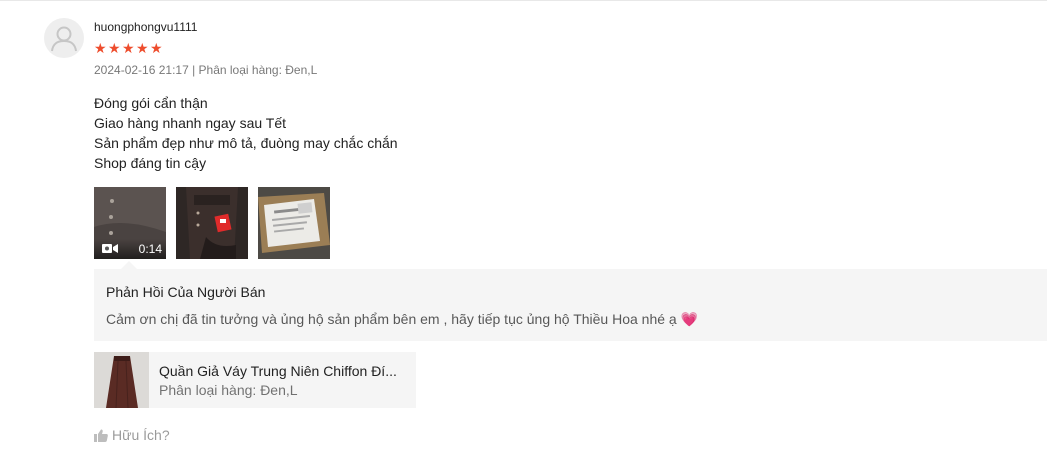  I want to click on review-meta: 2024-02-16 21:17 | Phân loại hàng: Đen,L, so click(206, 70).